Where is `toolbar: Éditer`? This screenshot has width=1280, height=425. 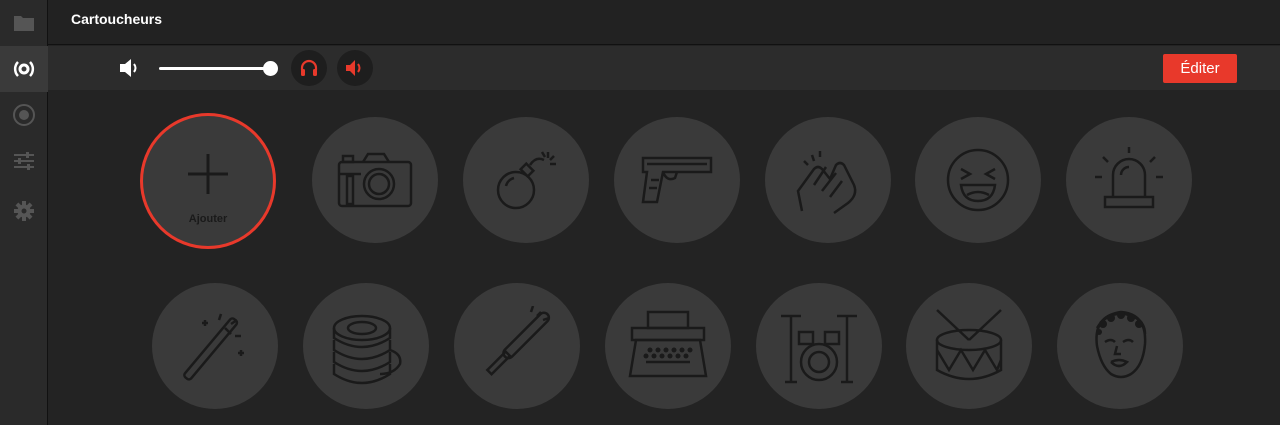
toolbar: Éditer is located at coordinates (664, 68).